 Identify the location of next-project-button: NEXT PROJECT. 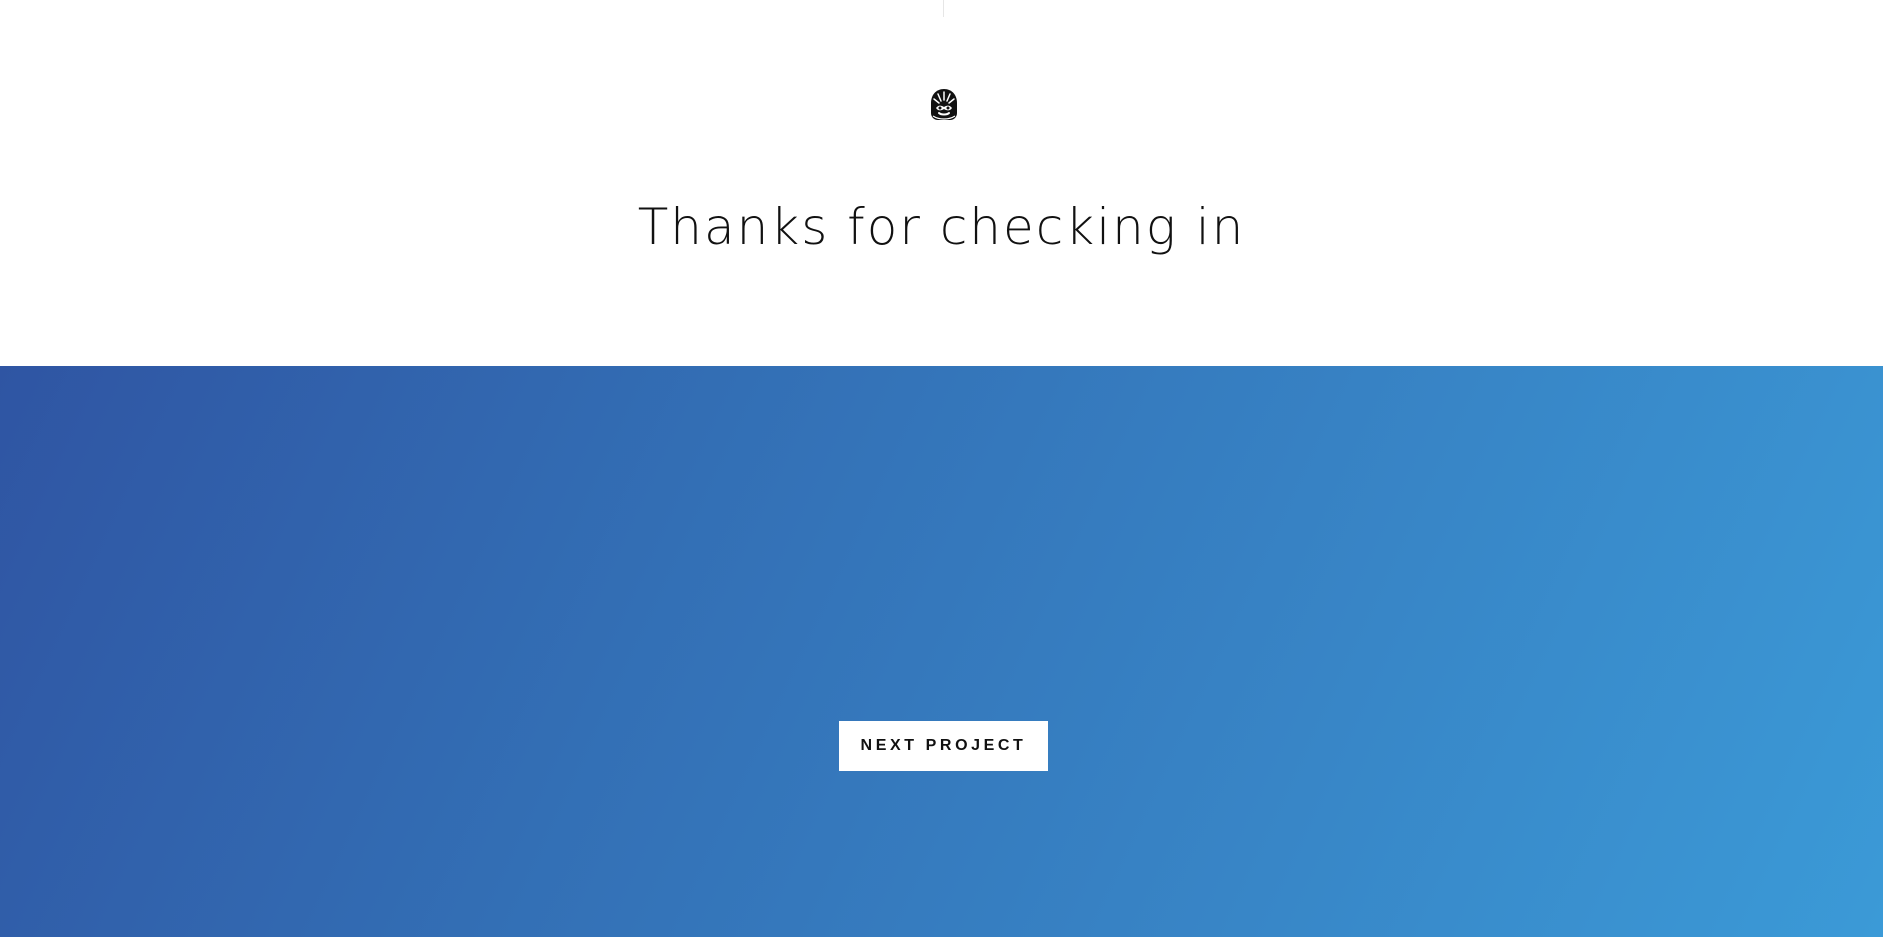
(943, 746).